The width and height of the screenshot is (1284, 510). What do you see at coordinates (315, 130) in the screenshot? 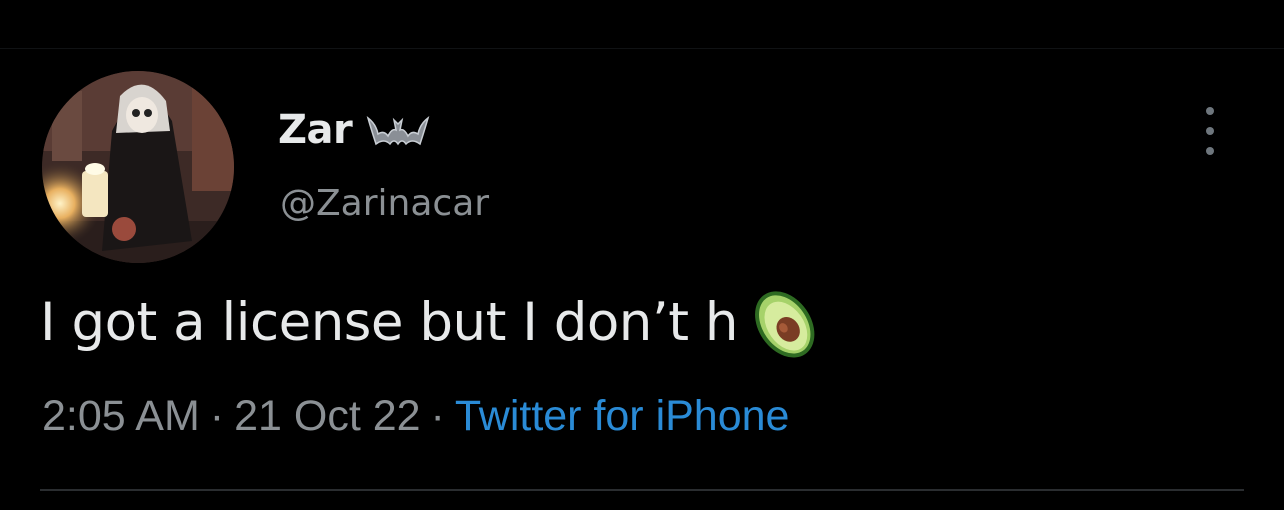
I see `display-name: Zar` at bounding box center [315, 130].